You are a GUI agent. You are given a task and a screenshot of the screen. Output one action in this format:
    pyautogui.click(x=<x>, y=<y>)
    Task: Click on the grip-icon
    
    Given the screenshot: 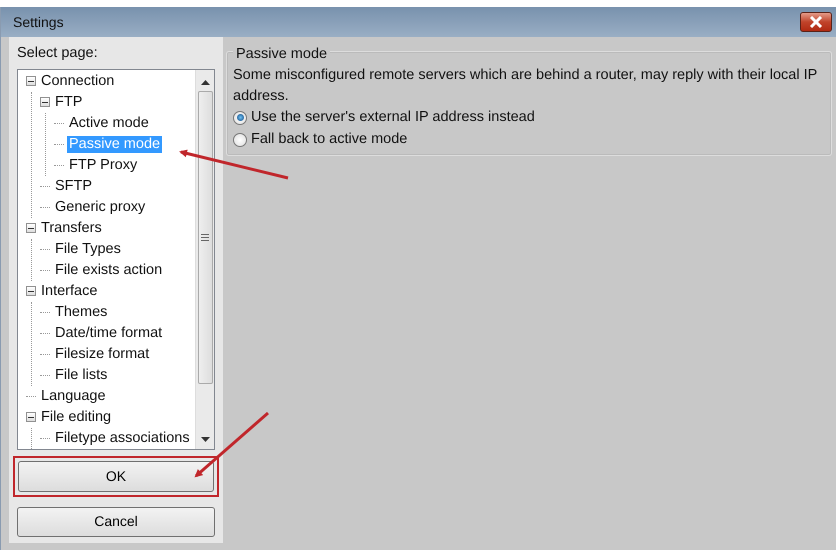 What is the action you would take?
    pyautogui.click(x=205, y=237)
    